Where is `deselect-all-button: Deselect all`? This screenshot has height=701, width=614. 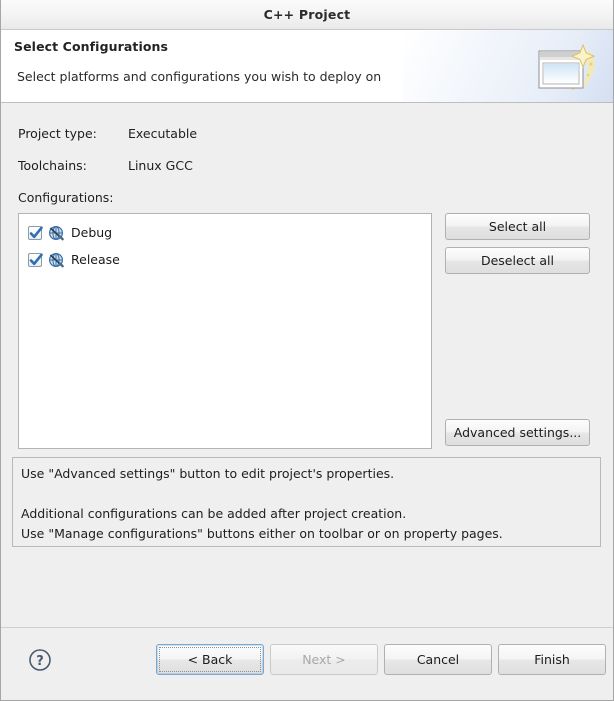 deselect-all-button: Deselect all is located at coordinates (517, 260).